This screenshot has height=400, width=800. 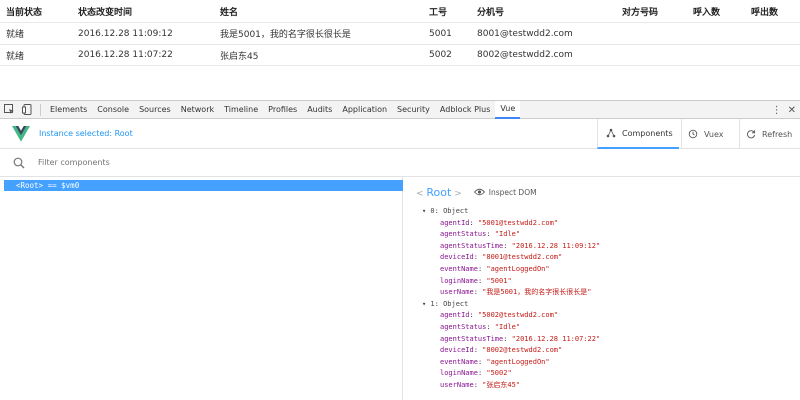 I want to click on filter-bar, so click(x=400, y=163).